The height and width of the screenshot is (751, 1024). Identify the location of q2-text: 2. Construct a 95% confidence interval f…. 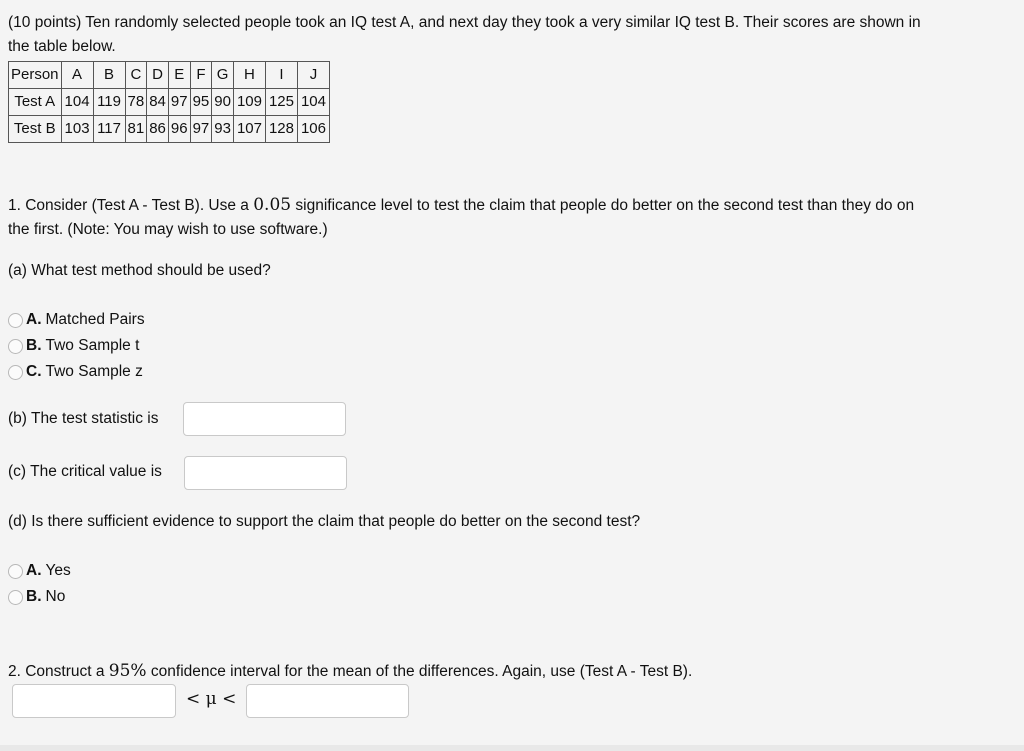
(350, 671).